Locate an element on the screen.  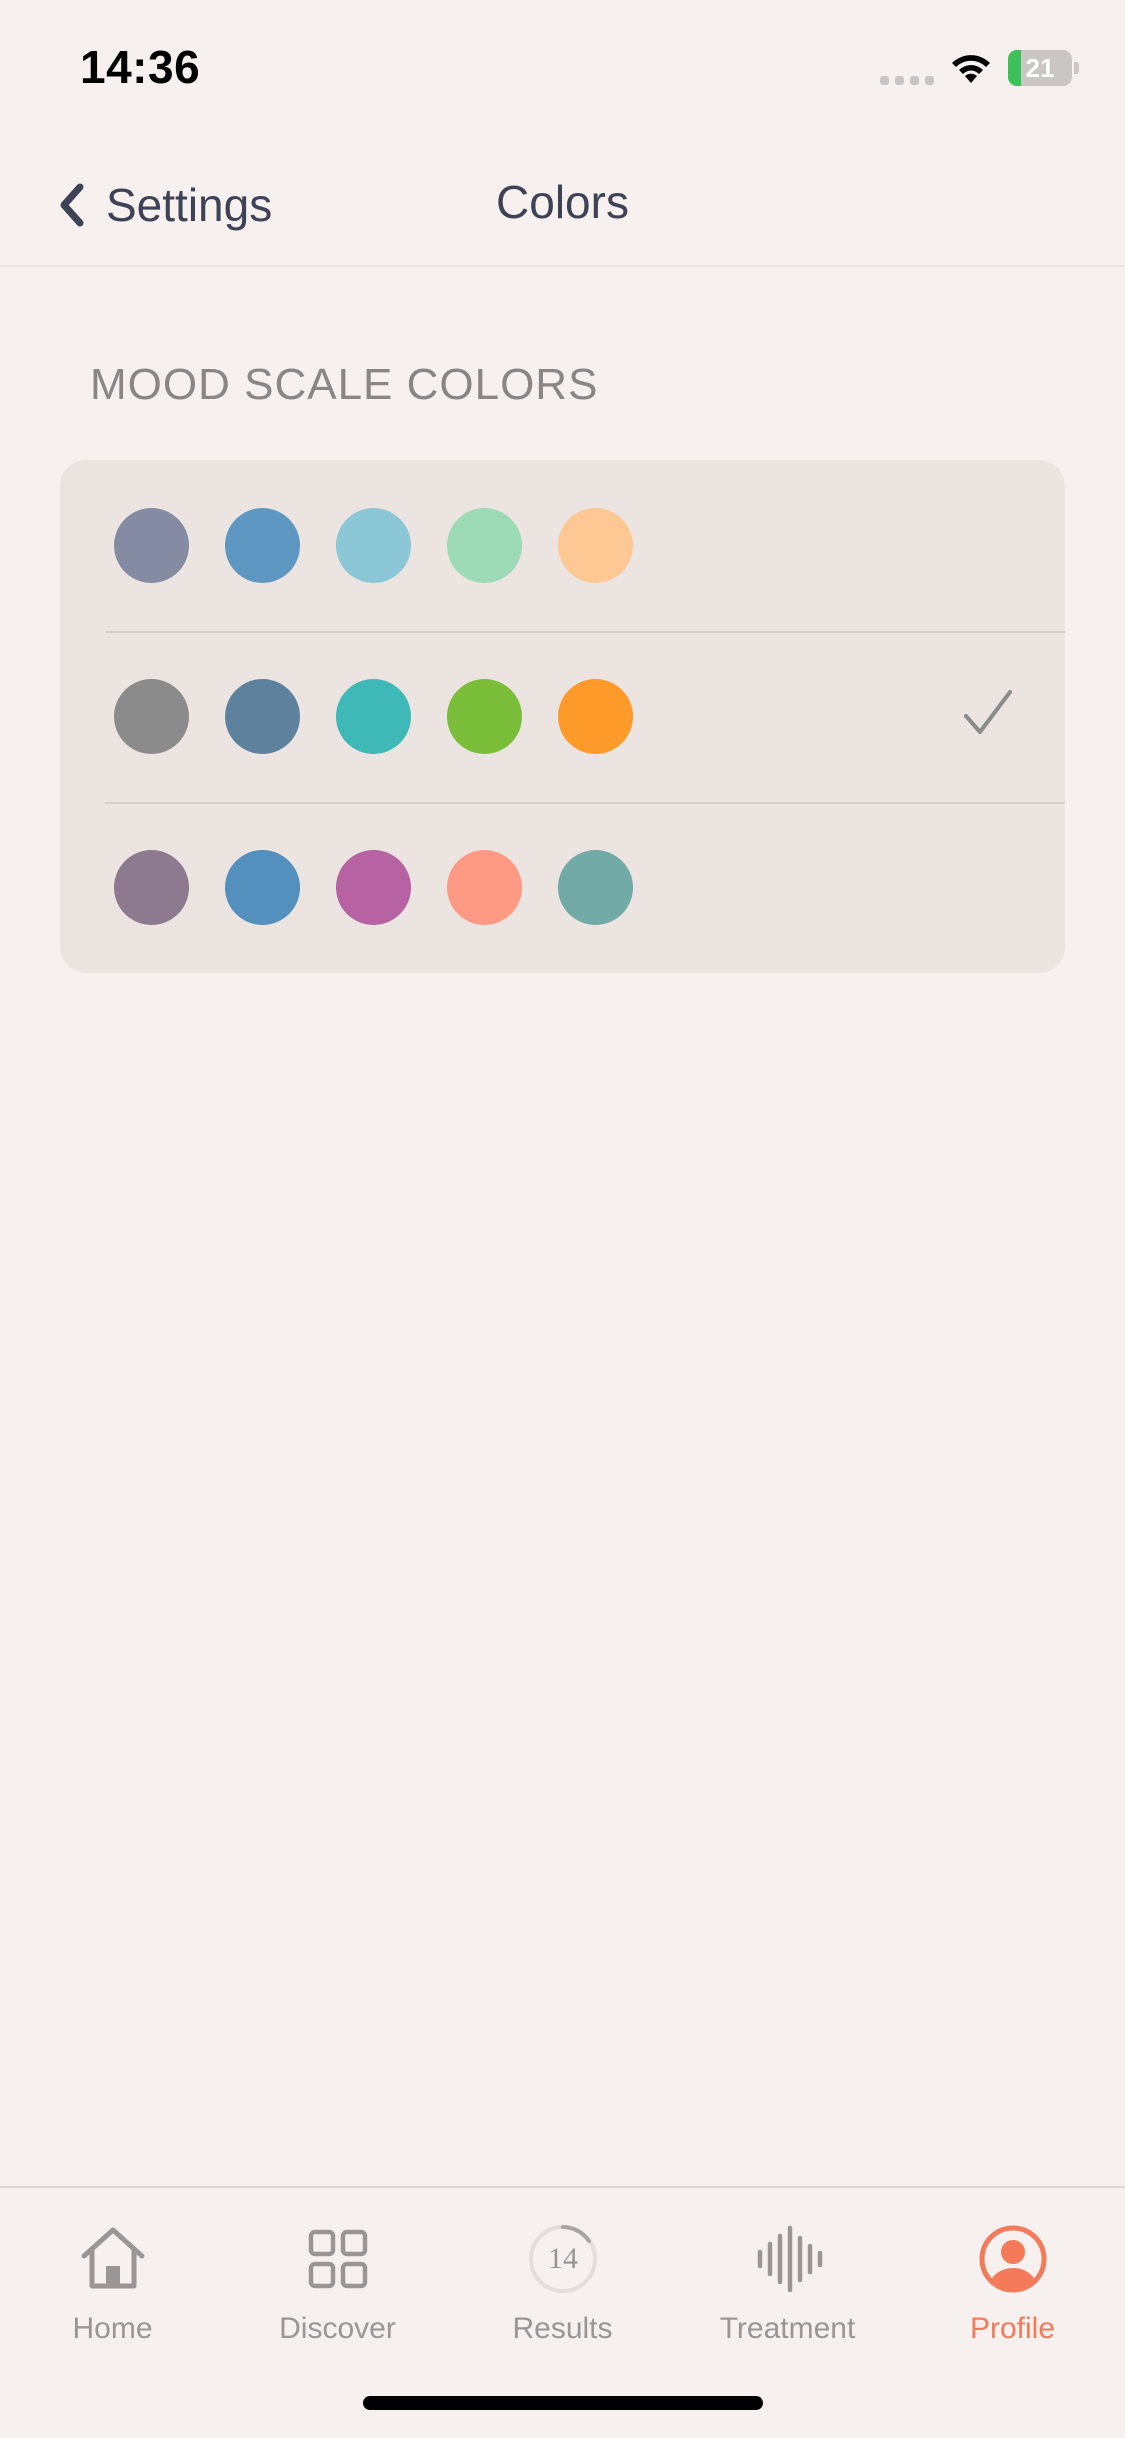
tab-discover: Discover is located at coordinates (337, 2287).